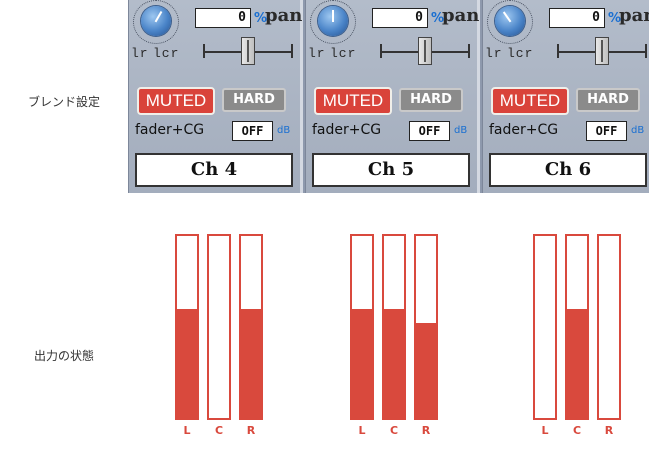  Describe the element at coordinates (214, 170) in the screenshot. I see `channel-name: Ch 4` at that location.